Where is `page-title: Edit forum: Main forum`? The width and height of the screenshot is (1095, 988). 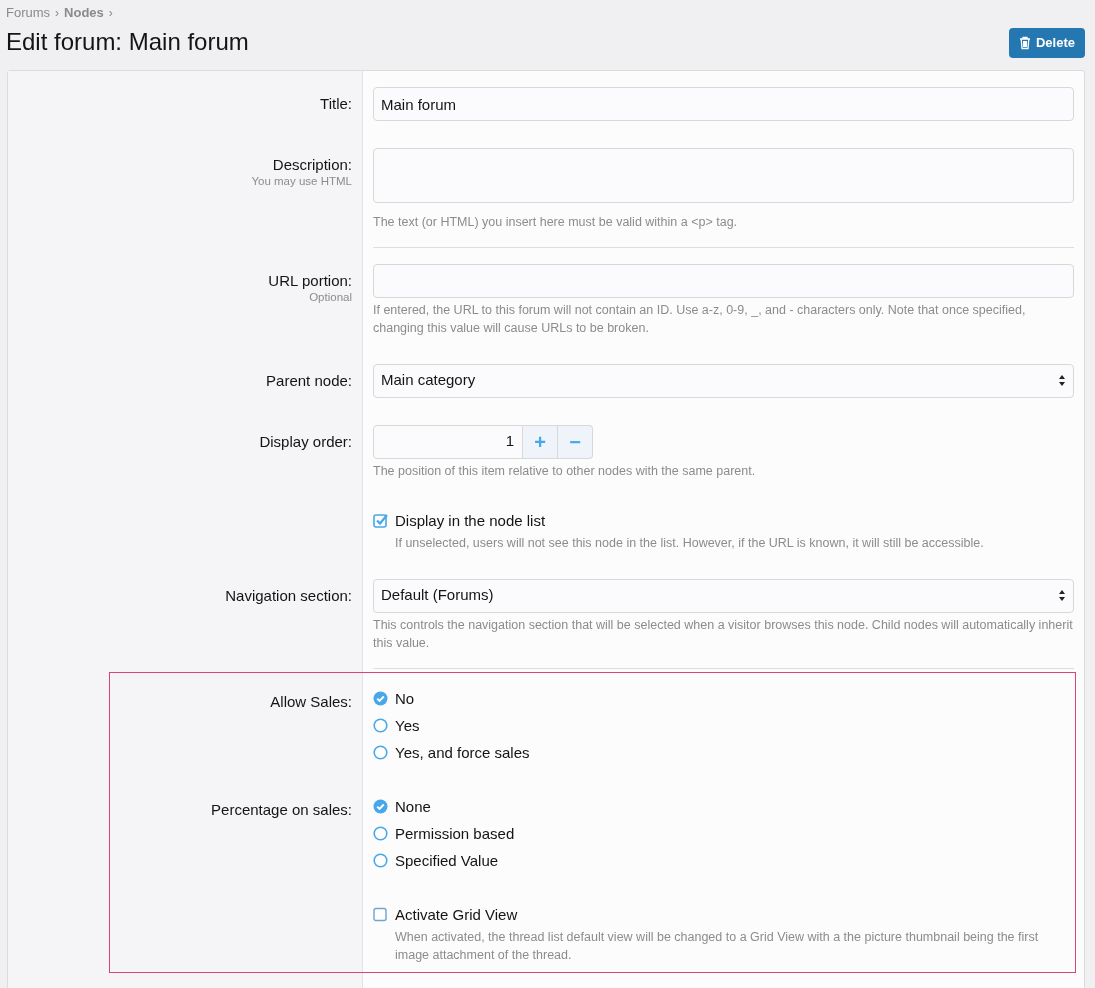 page-title: Edit forum: Main forum is located at coordinates (127, 42).